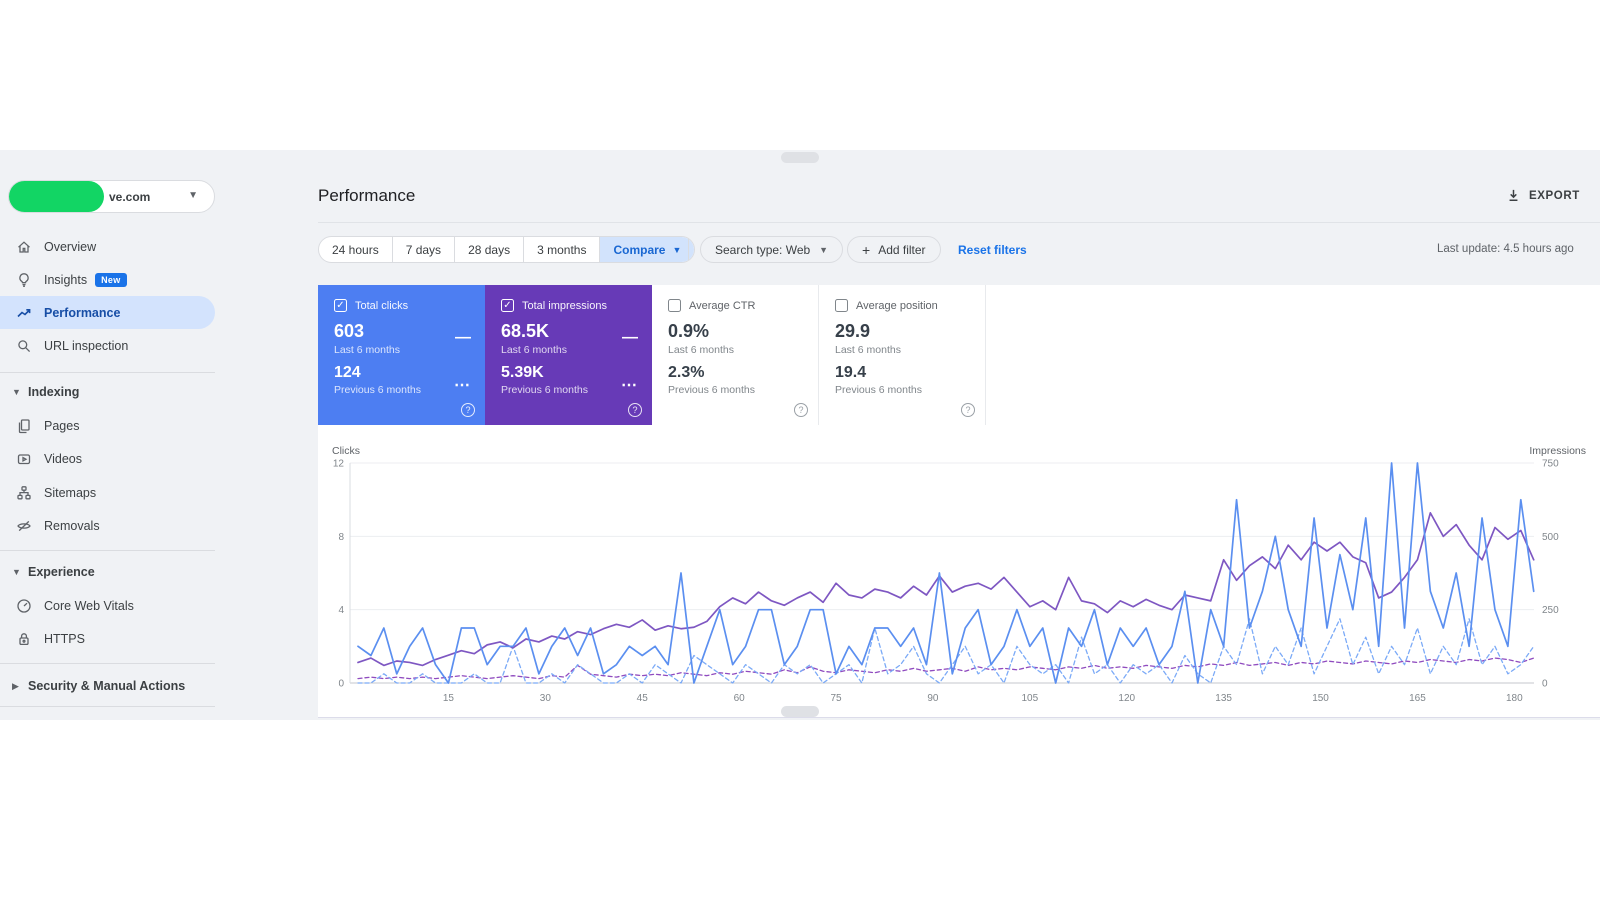 This screenshot has height=900, width=1600. What do you see at coordinates (1514, 698) in the screenshot?
I see `svg-text: 180` at bounding box center [1514, 698].